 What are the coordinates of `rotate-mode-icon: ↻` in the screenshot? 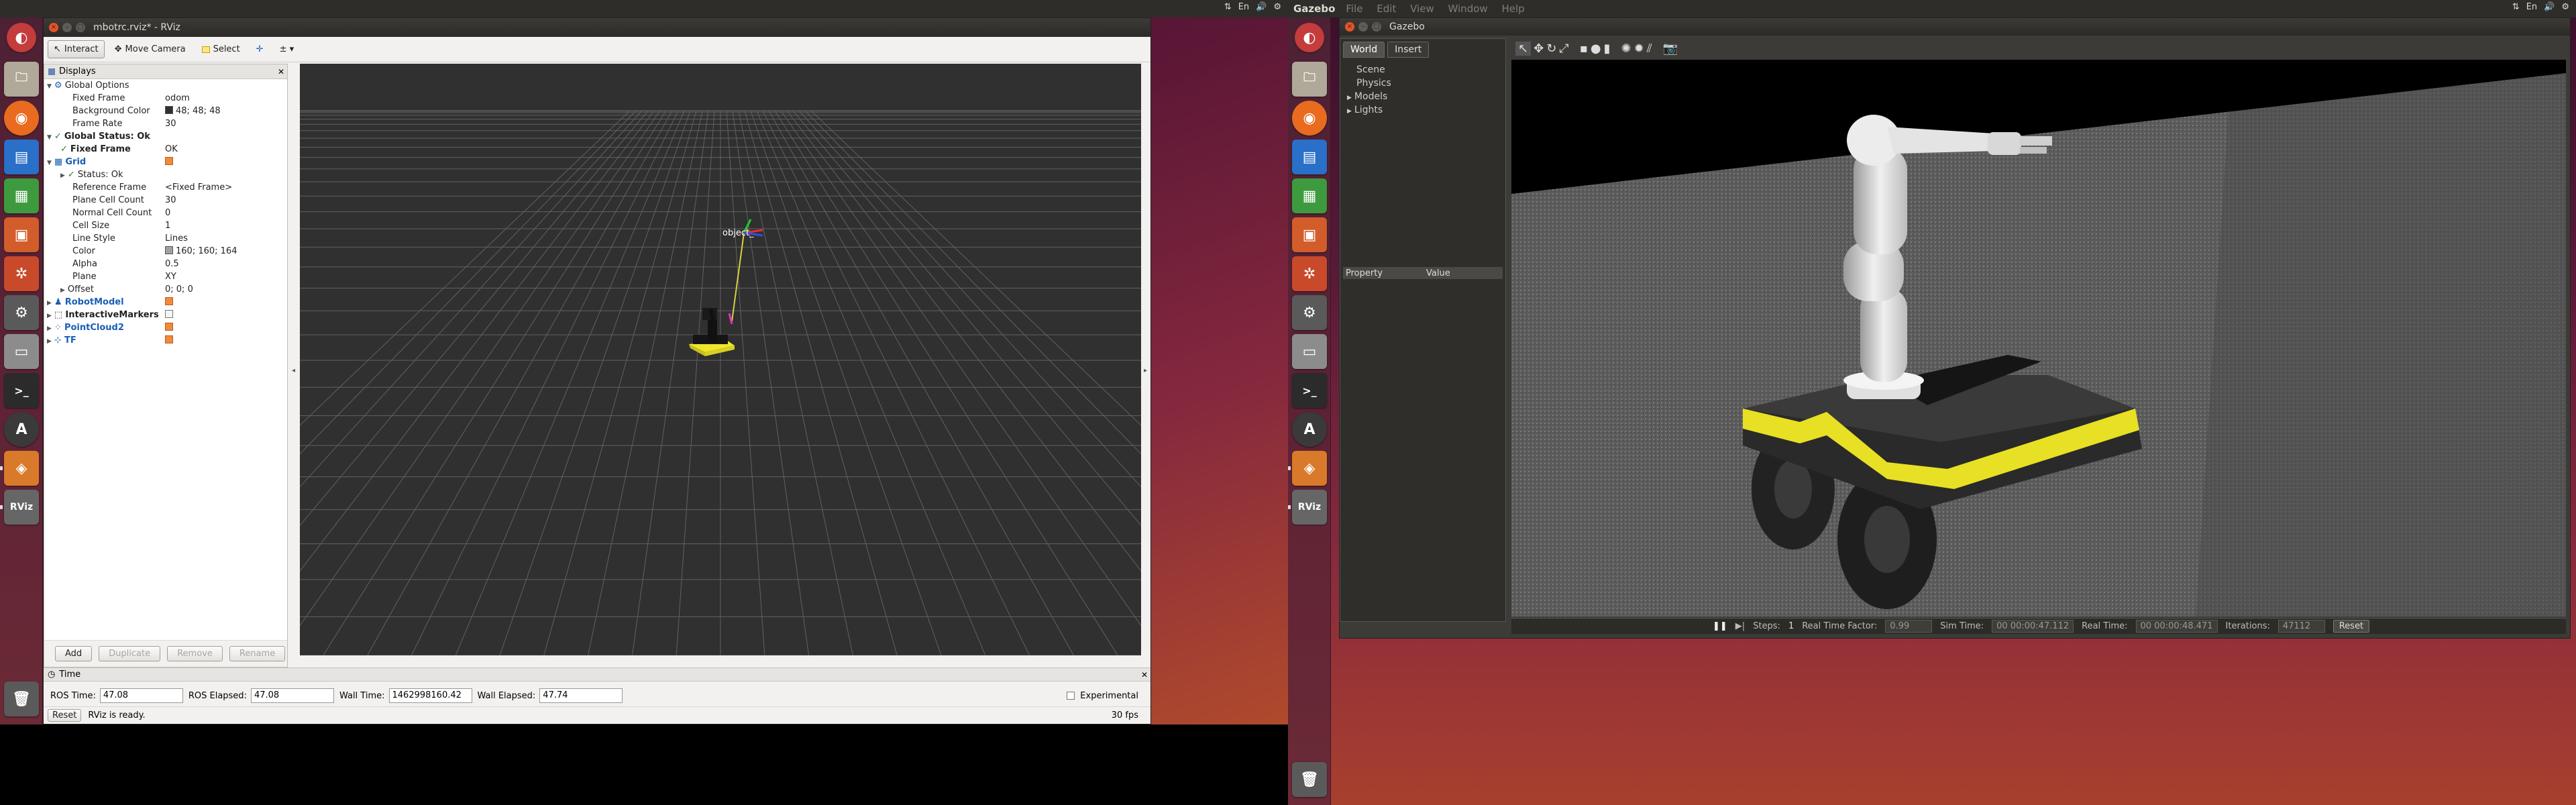 It's located at (1551, 49).